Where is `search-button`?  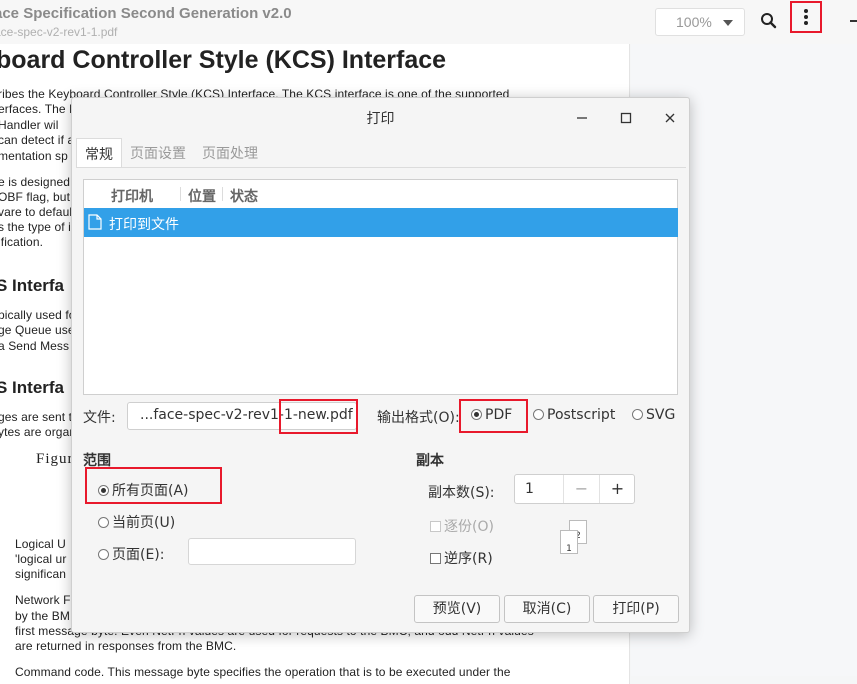 search-button is located at coordinates (769, 21).